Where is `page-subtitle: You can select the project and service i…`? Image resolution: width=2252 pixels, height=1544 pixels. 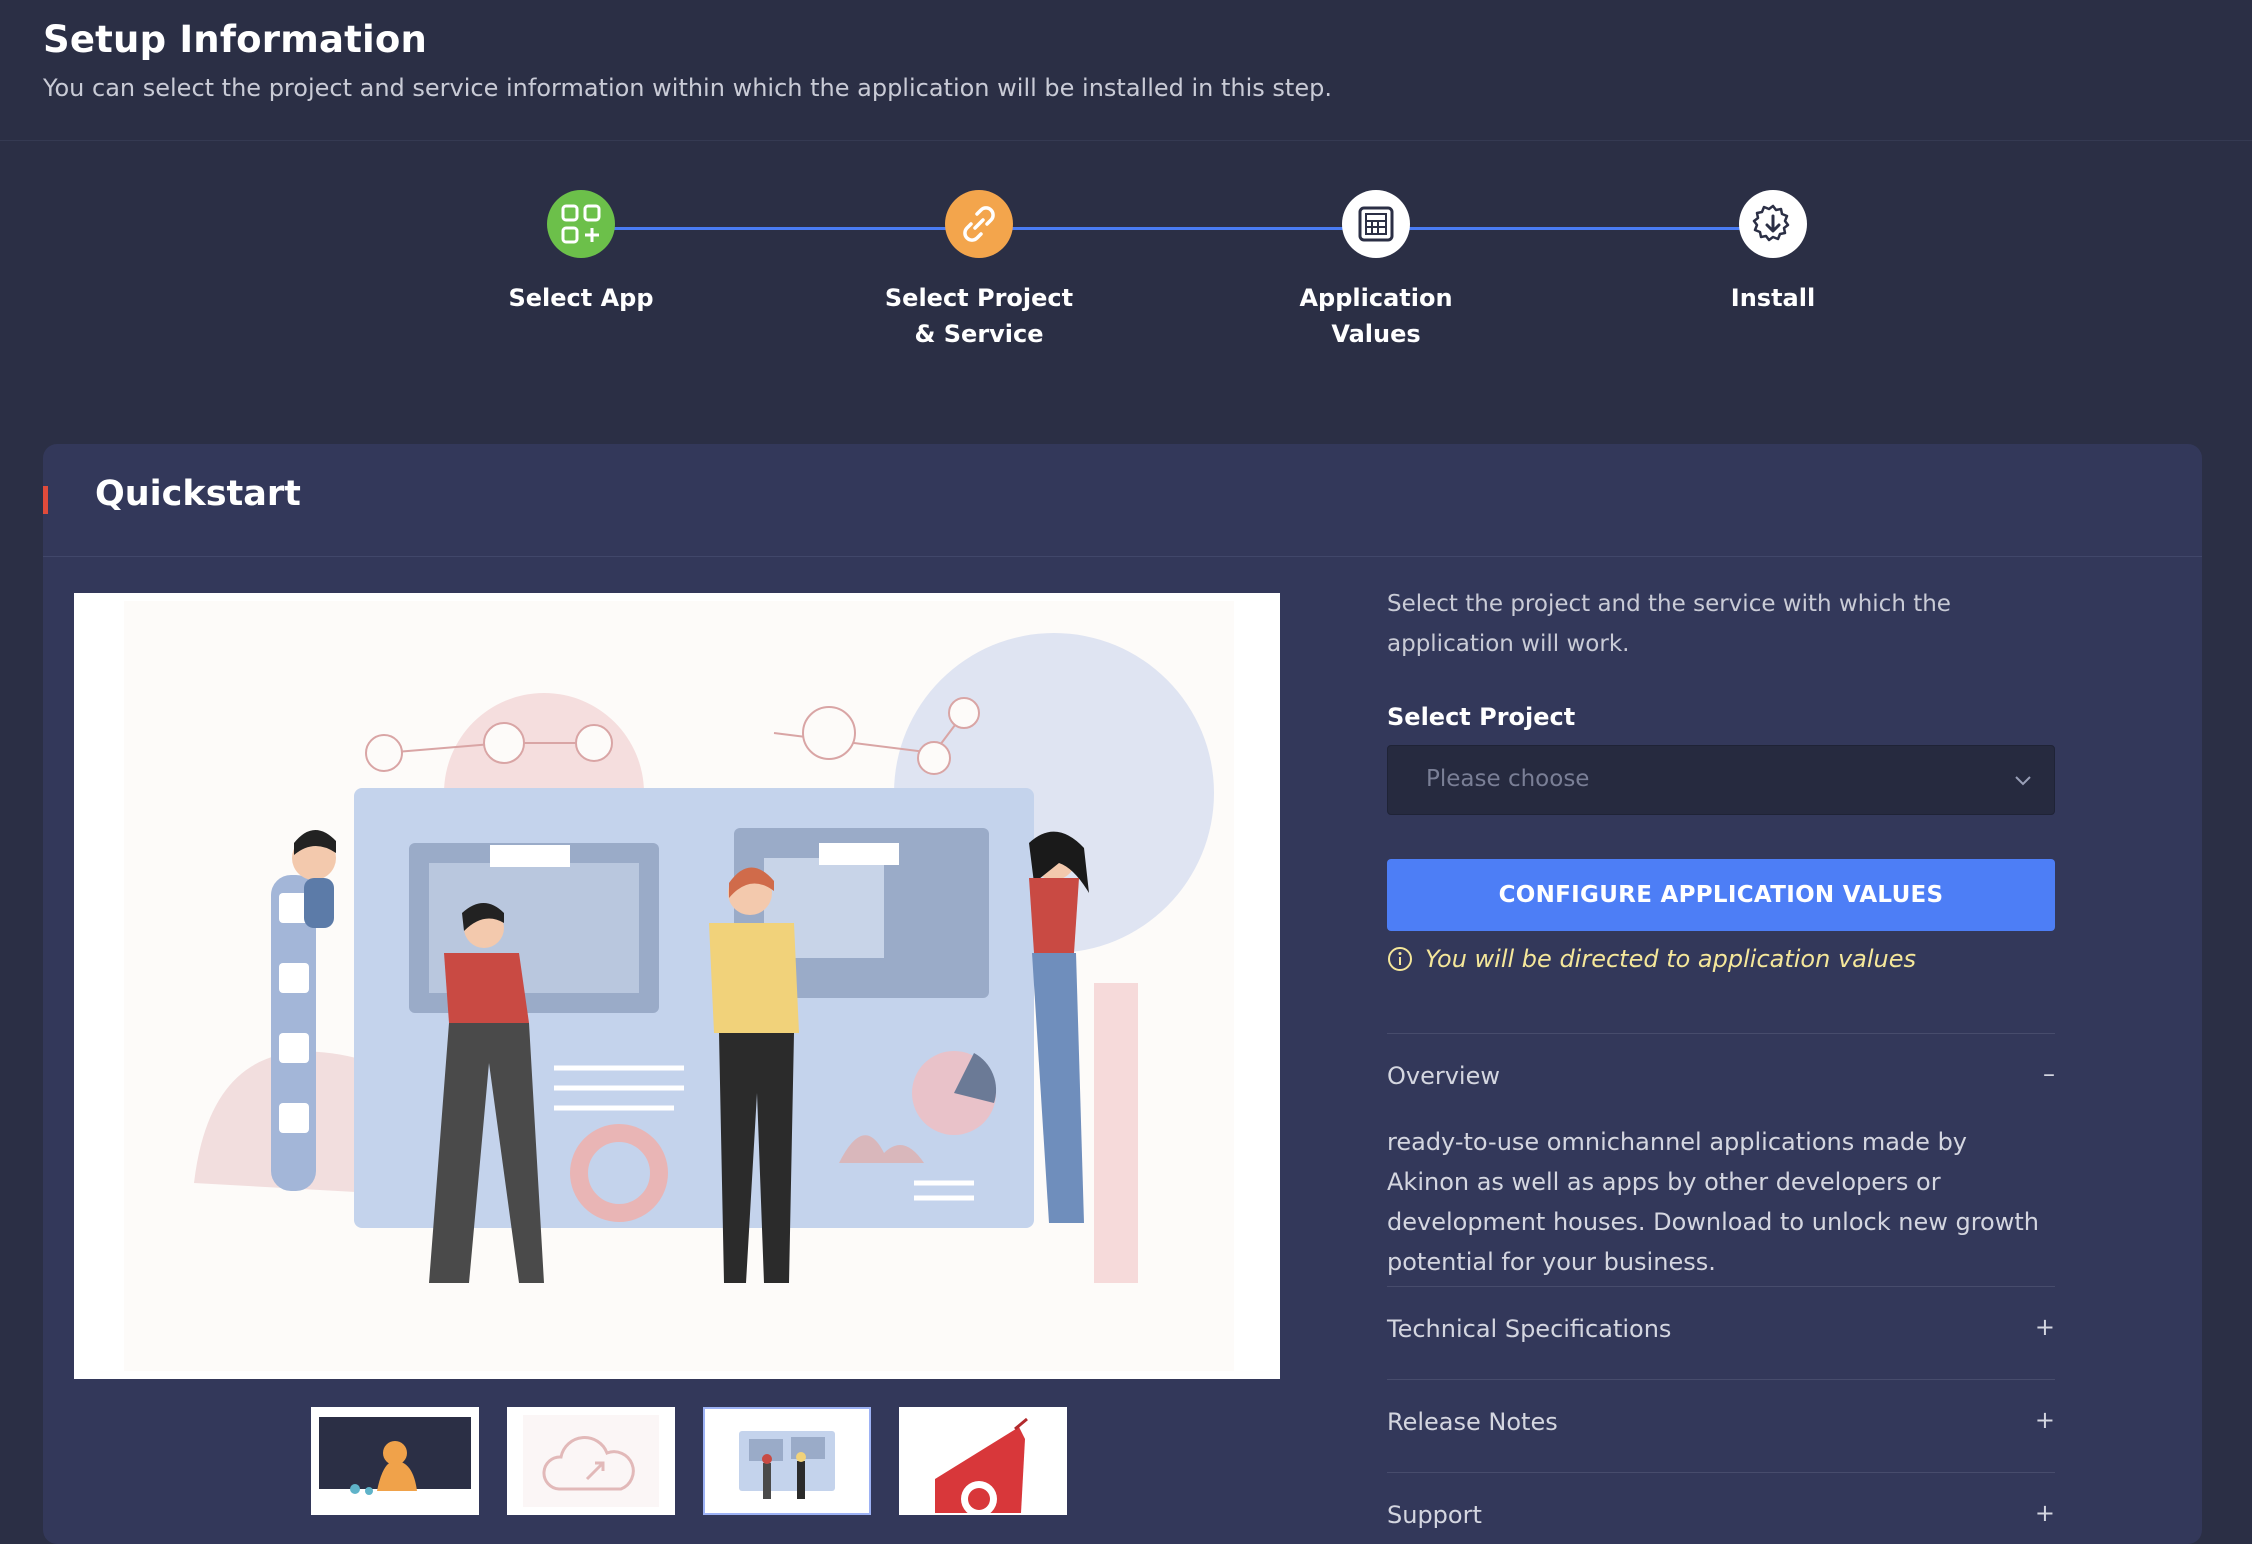 page-subtitle: You can select the project and service i… is located at coordinates (687, 88).